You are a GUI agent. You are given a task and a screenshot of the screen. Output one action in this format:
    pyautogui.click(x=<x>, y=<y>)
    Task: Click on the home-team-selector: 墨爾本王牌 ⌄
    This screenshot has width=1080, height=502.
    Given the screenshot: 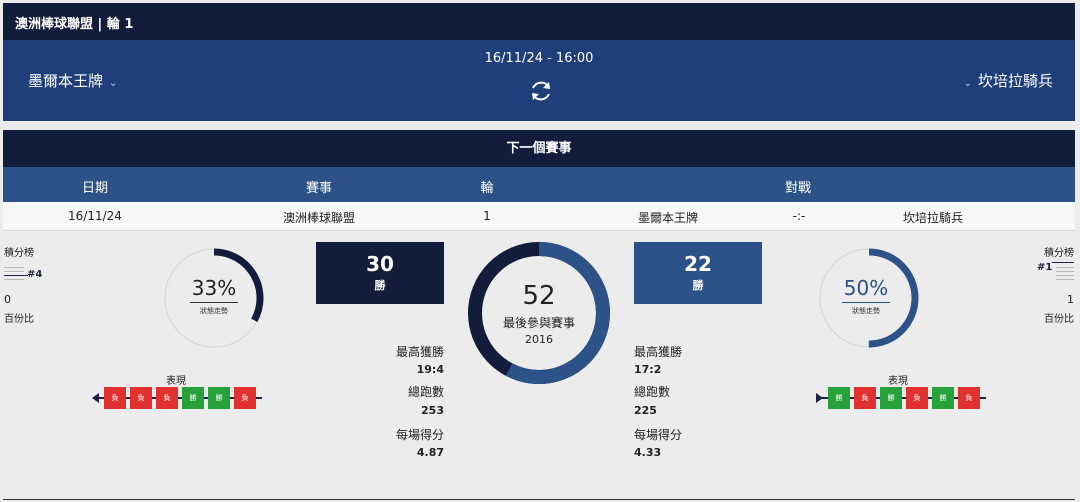 What is the action you would take?
    pyautogui.click(x=75, y=80)
    